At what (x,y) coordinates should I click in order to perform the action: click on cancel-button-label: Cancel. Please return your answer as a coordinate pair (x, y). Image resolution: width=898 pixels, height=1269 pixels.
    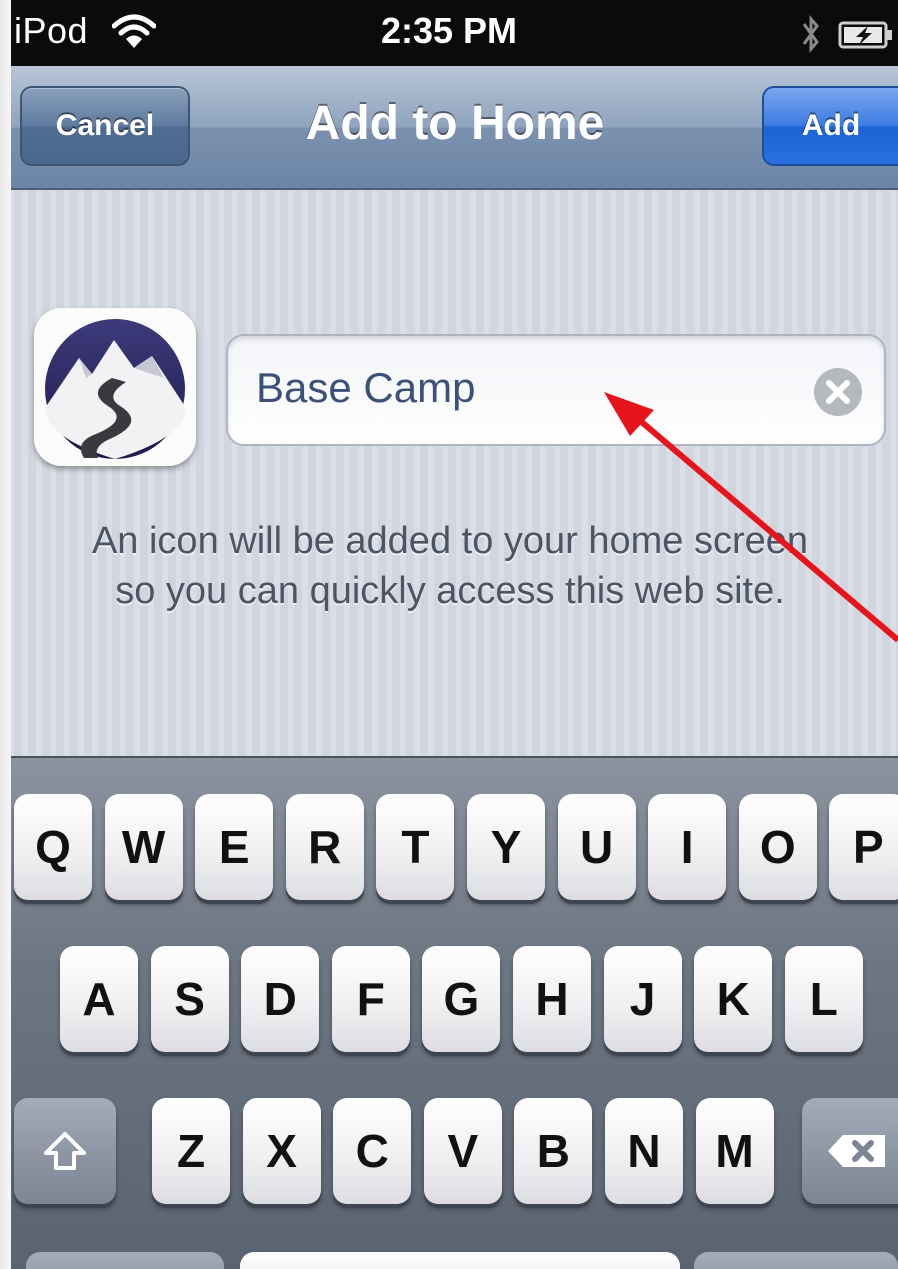
    Looking at the image, I should click on (105, 125).